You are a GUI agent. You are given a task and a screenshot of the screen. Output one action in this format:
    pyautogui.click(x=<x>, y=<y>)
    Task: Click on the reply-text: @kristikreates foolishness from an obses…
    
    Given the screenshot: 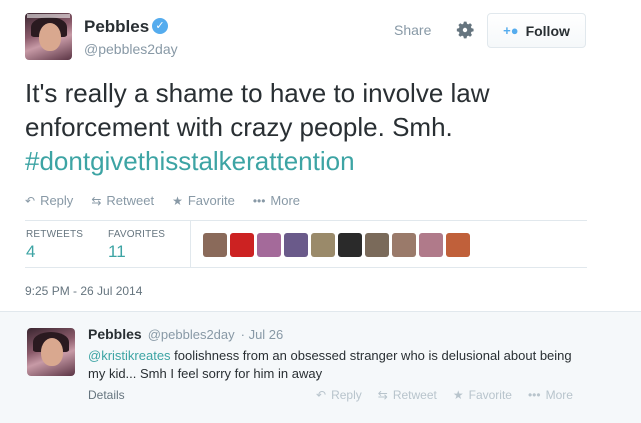 What is the action you would take?
    pyautogui.click(x=338, y=365)
    